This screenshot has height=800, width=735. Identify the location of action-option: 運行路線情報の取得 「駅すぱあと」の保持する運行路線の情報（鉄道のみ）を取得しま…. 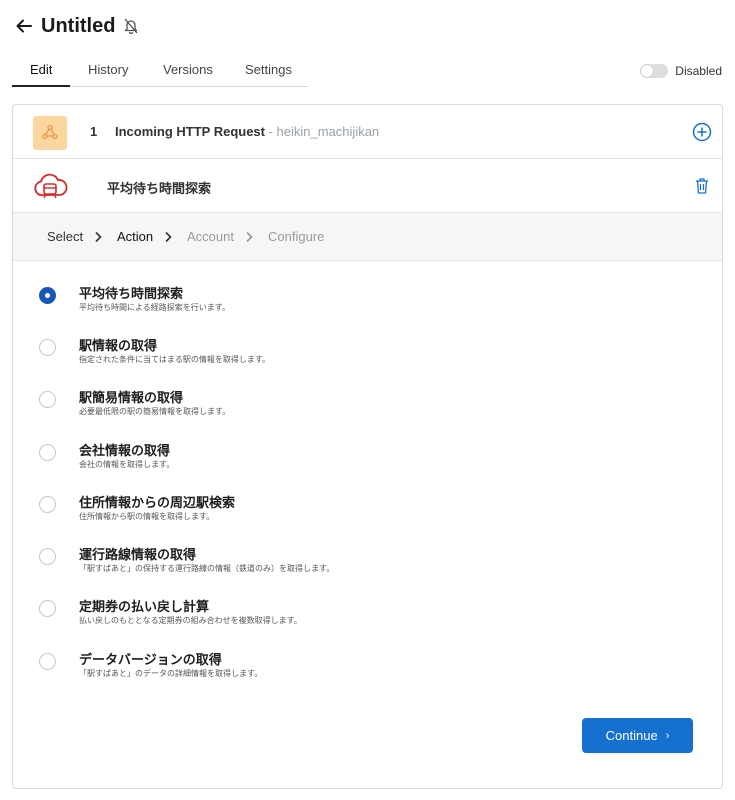
(367, 547).